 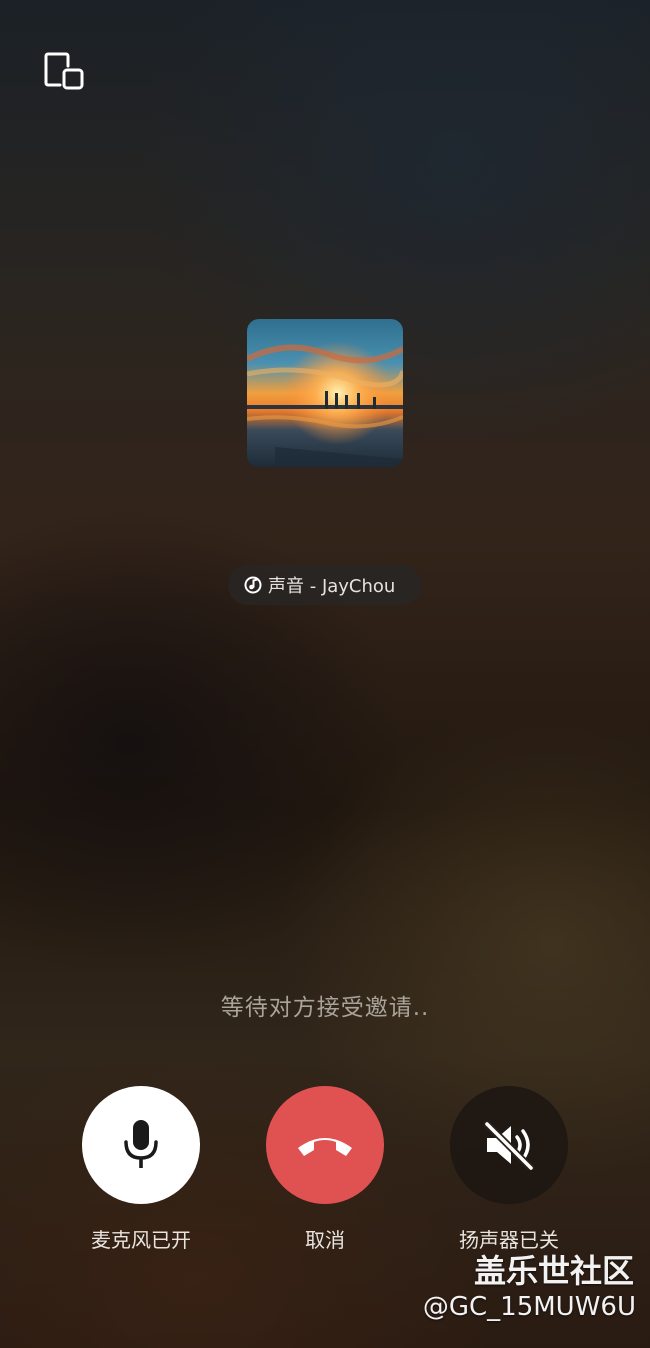 What do you see at coordinates (325, 1240) in the screenshot?
I see `hang-up-label: 取消` at bounding box center [325, 1240].